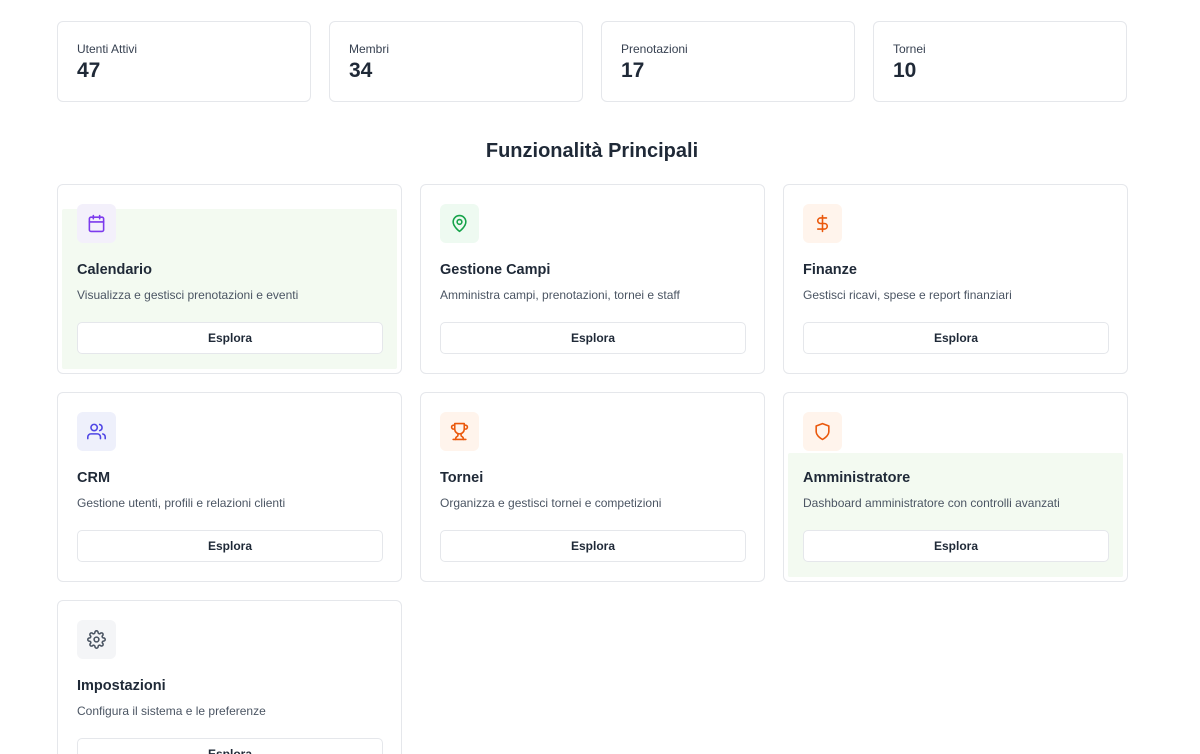  I want to click on stat-label: Membri, so click(369, 49).